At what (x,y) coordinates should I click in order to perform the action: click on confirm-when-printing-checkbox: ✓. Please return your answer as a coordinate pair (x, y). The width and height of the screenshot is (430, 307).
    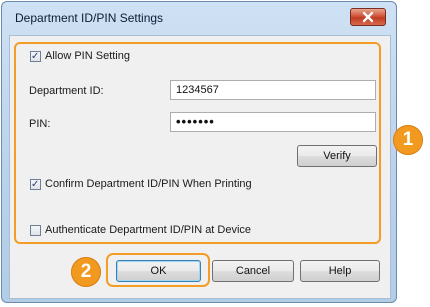
    Looking at the image, I should click on (35, 184).